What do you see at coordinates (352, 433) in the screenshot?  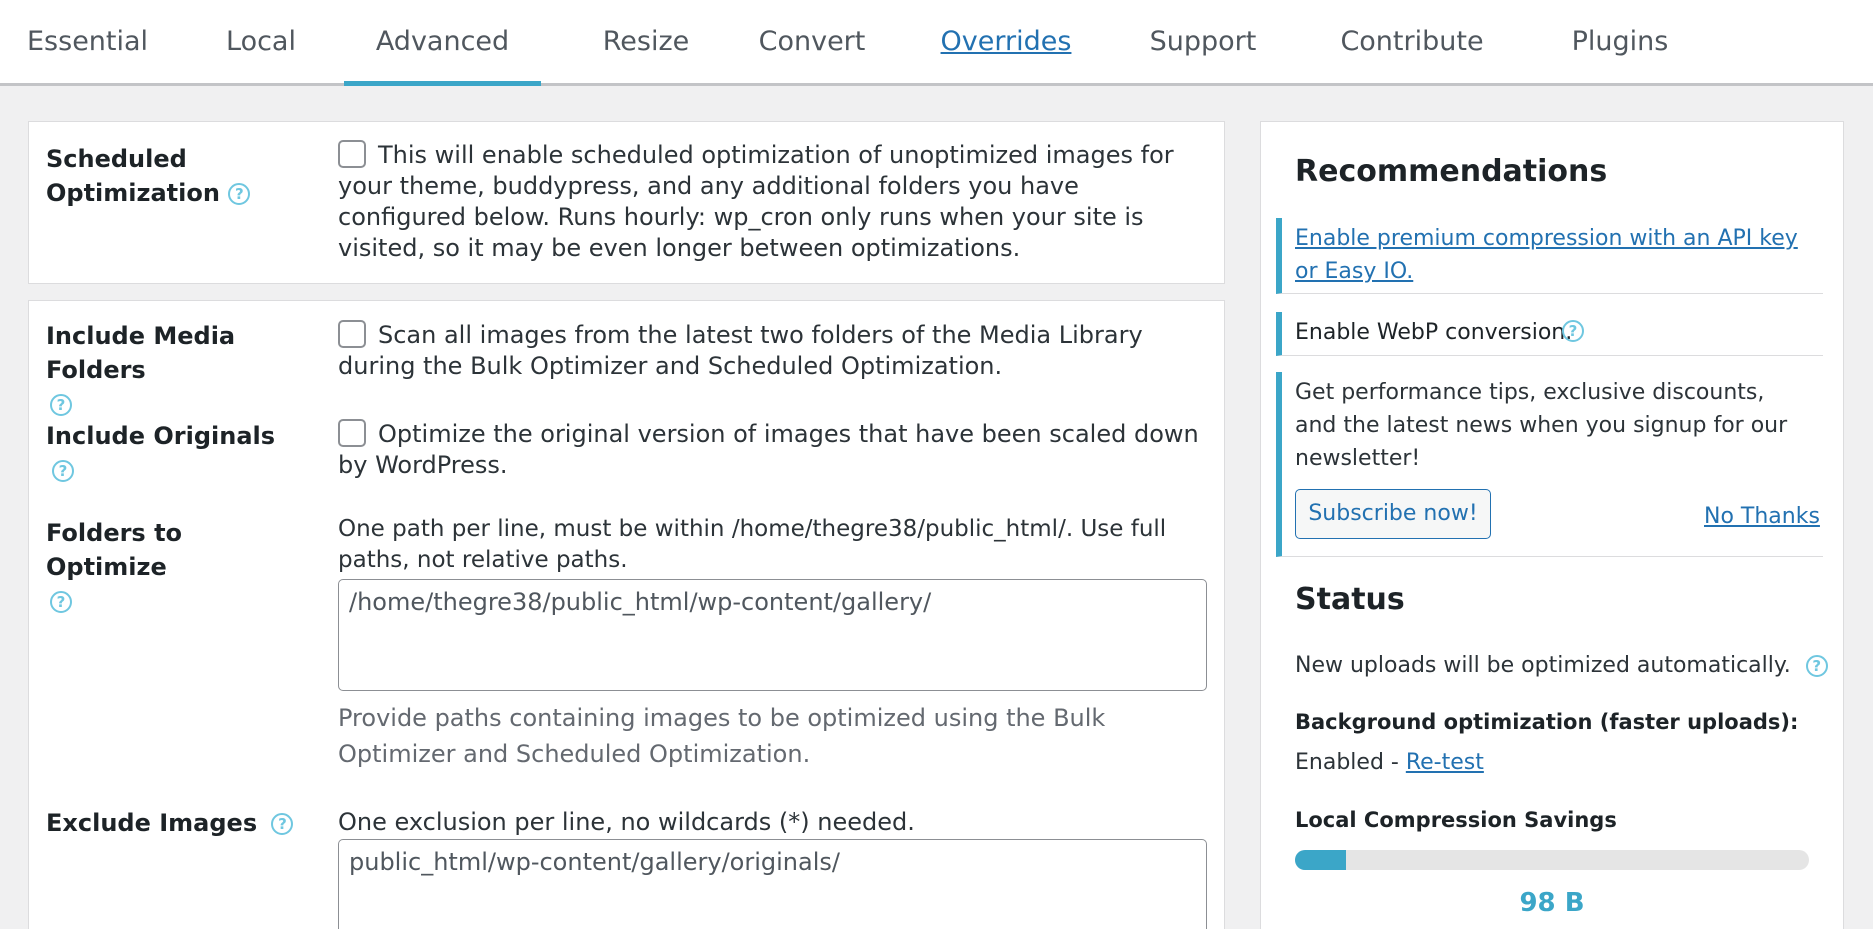 I see `originals-checkbox` at bounding box center [352, 433].